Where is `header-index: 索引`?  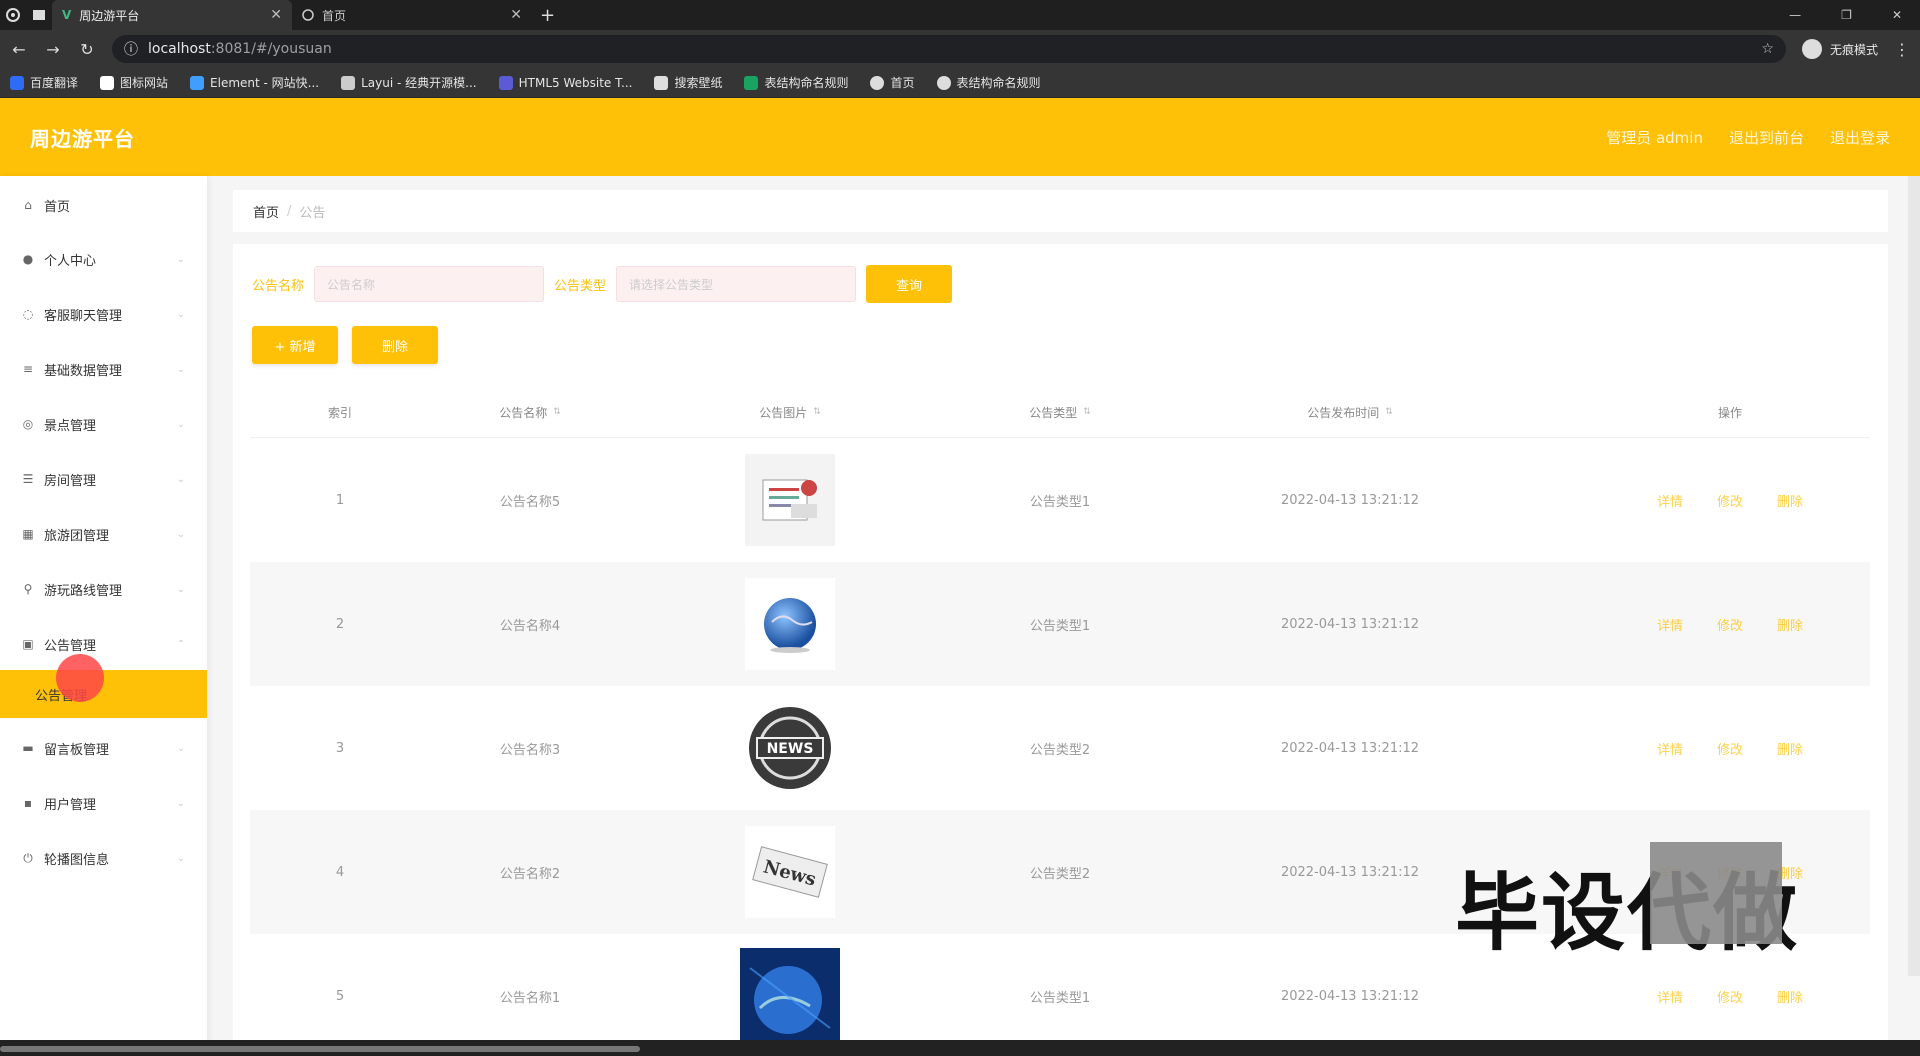 header-index: 索引 is located at coordinates (340, 412).